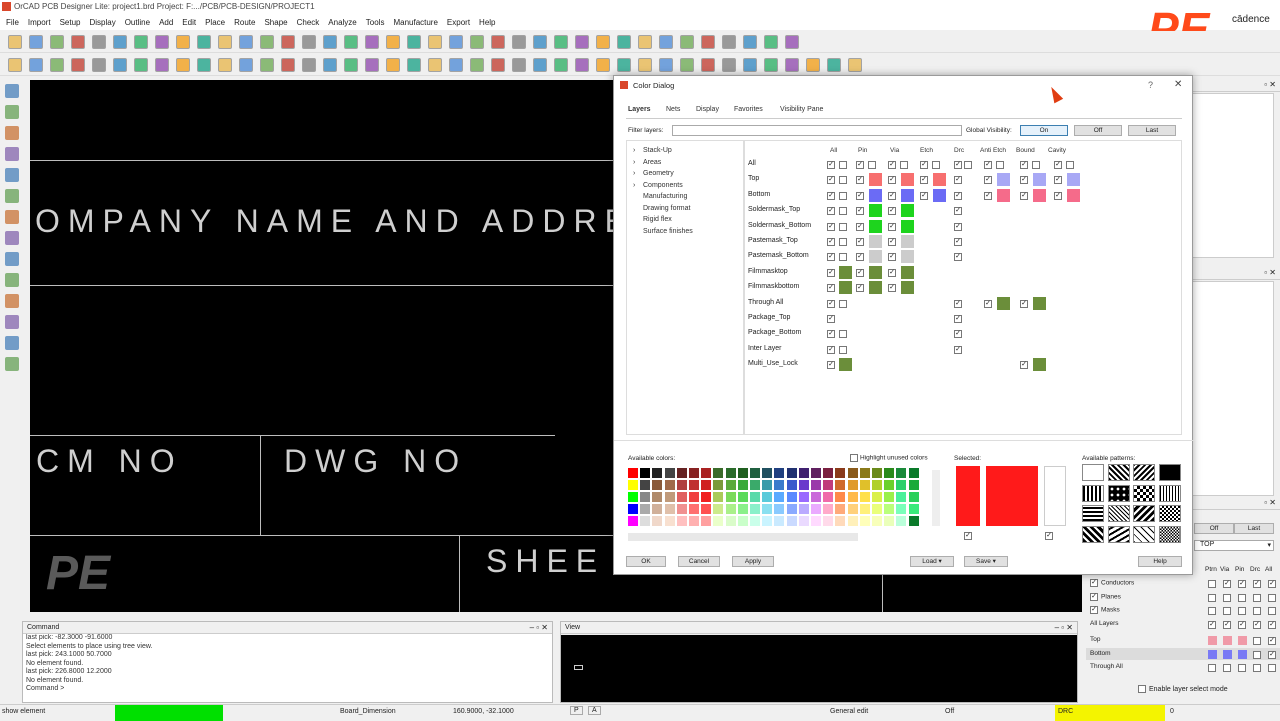  What do you see at coordinates (1112, 583) in the screenshot?
I see `visibility-group: ✓ Conductors` at bounding box center [1112, 583].